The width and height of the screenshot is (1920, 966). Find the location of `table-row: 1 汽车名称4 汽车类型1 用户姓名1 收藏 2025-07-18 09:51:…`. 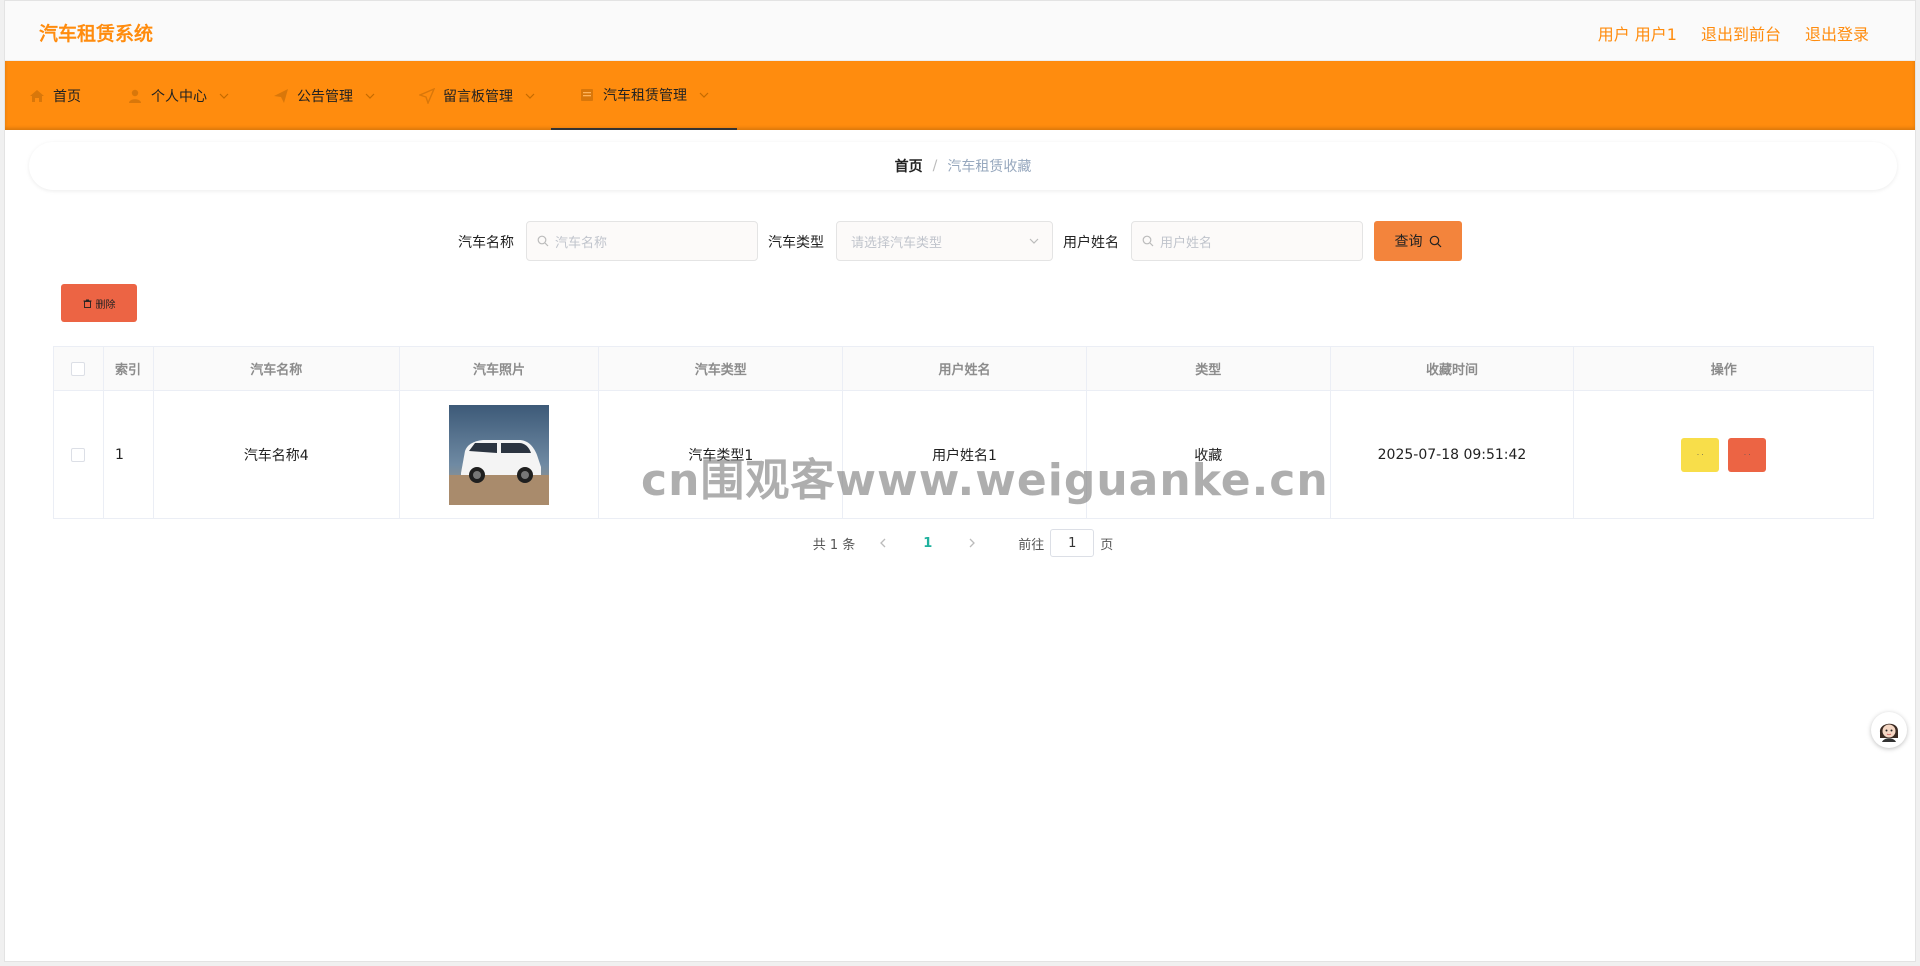

table-row: 1 汽车名称4 汽车类型1 用户姓名1 收藏 2025-07-18 09:51:… is located at coordinates (963, 454).